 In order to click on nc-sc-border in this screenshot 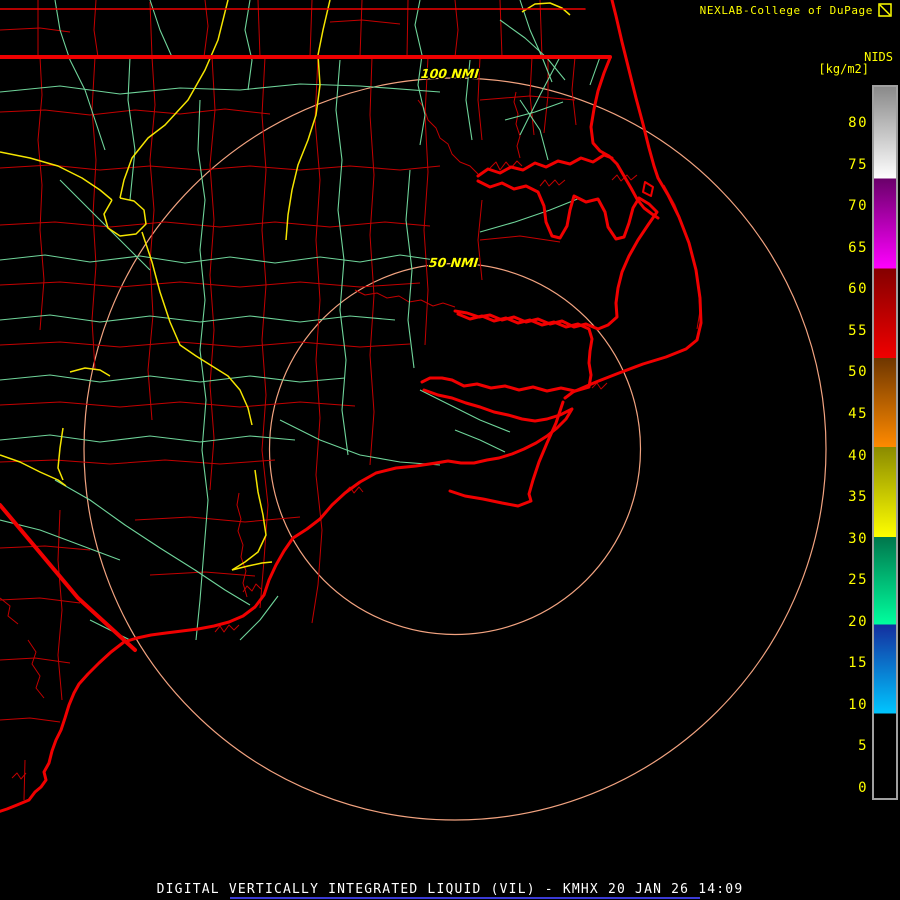, I will do `click(68, 577)`.